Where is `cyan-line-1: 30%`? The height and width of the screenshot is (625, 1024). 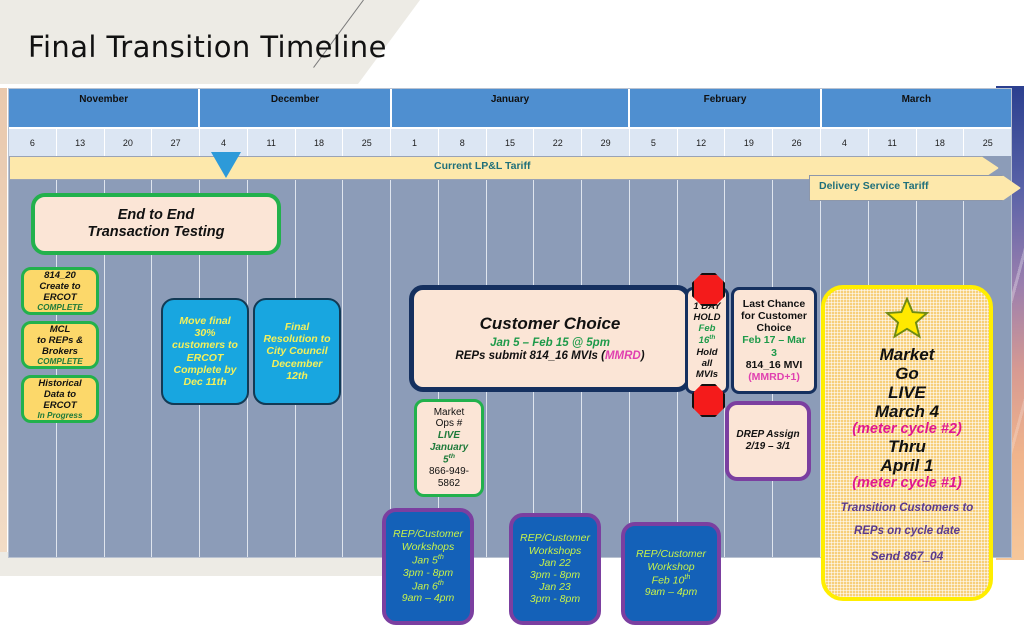
cyan-line-1: 30% is located at coordinates (205, 333).